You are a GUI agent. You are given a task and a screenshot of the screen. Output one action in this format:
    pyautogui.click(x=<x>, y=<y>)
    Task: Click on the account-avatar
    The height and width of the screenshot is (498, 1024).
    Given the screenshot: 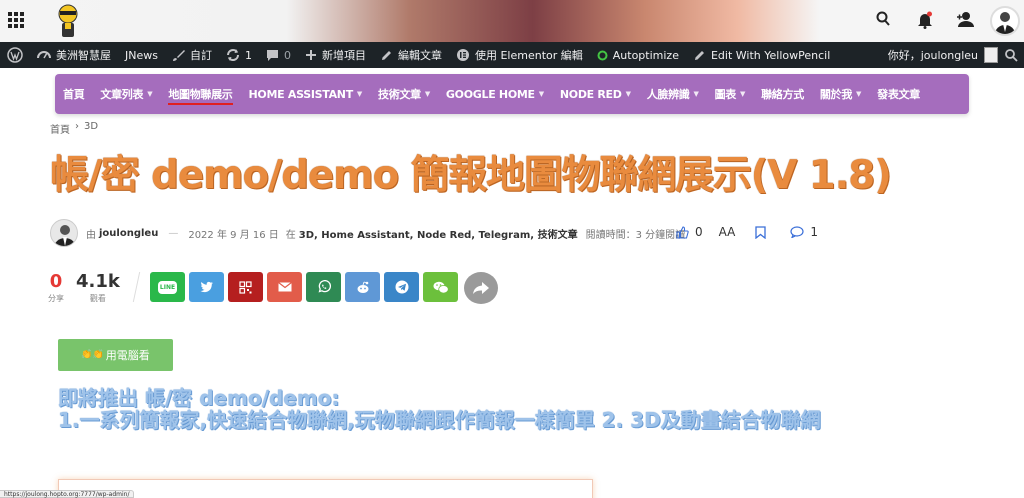 What is the action you would take?
    pyautogui.click(x=991, y=55)
    